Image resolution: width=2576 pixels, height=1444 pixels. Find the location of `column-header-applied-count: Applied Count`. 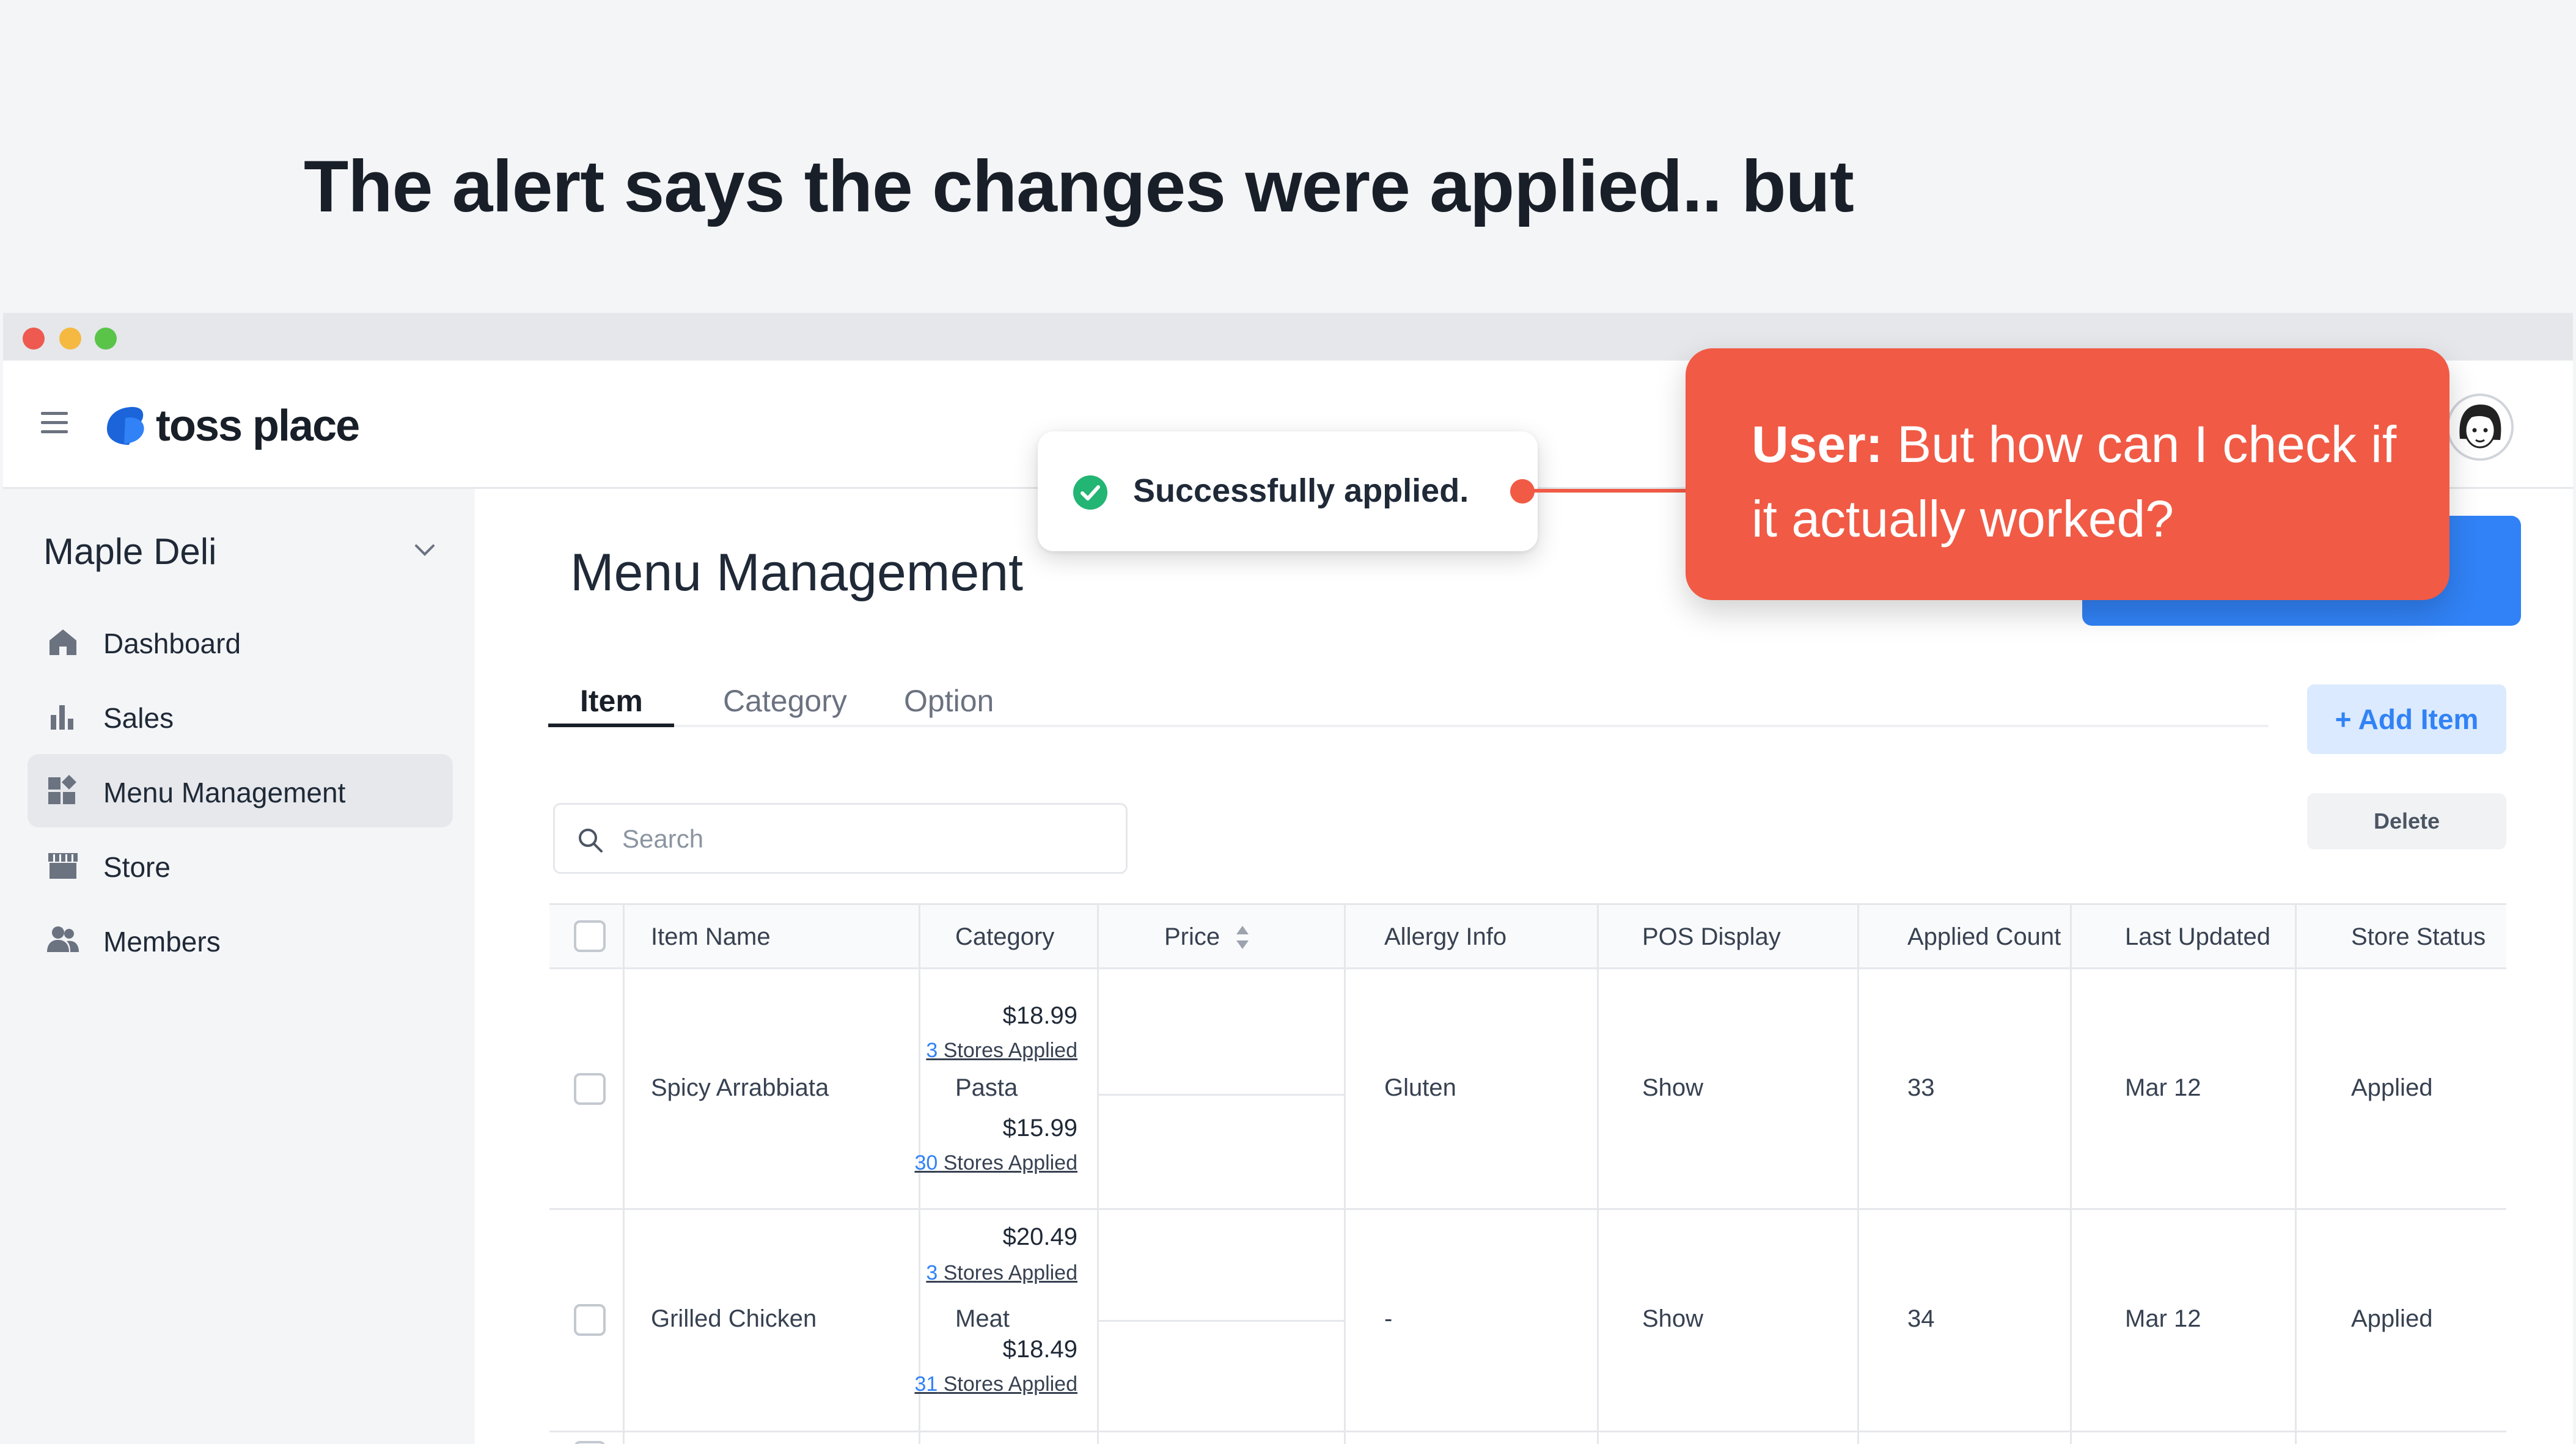

column-header-applied-count: Applied Count is located at coordinates (1984, 937).